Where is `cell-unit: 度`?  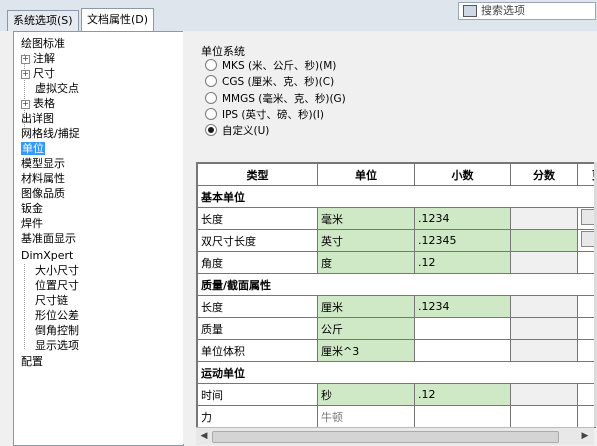
cell-unit: 度 is located at coordinates (366, 262).